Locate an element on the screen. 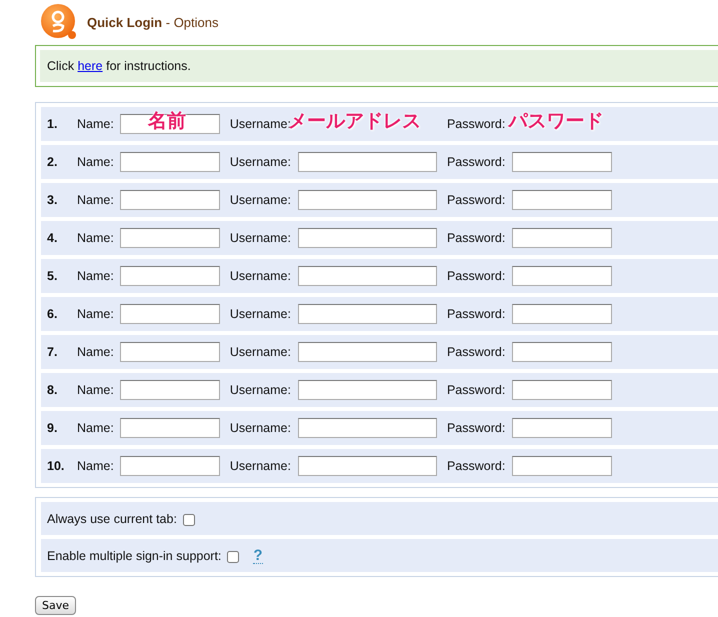  option-label: Enable multiple sign-in support: is located at coordinates (134, 555).